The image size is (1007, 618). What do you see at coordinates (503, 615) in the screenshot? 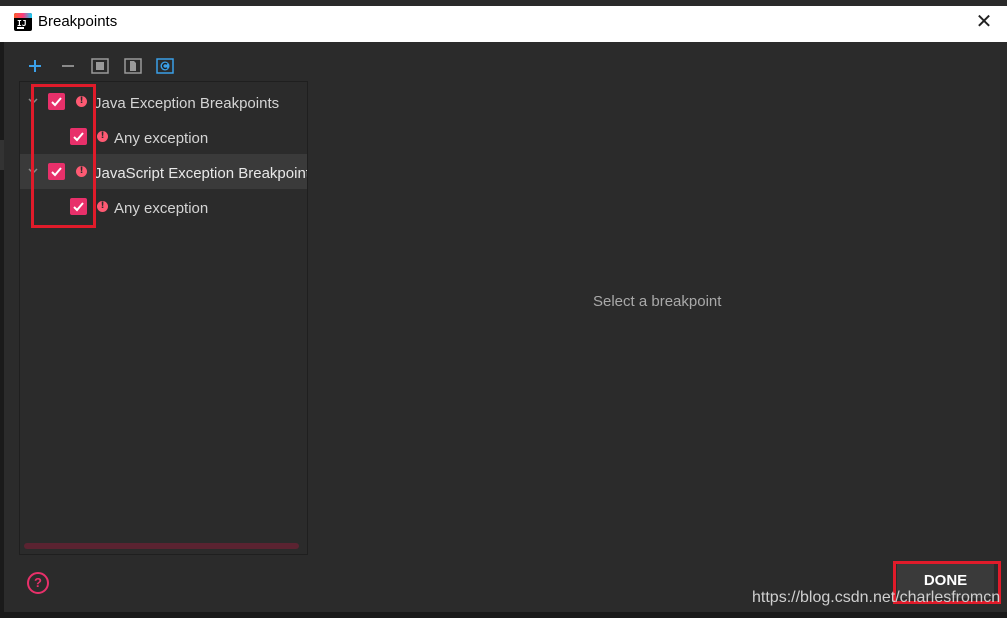
I see `bottom-border` at bounding box center [503, 615].